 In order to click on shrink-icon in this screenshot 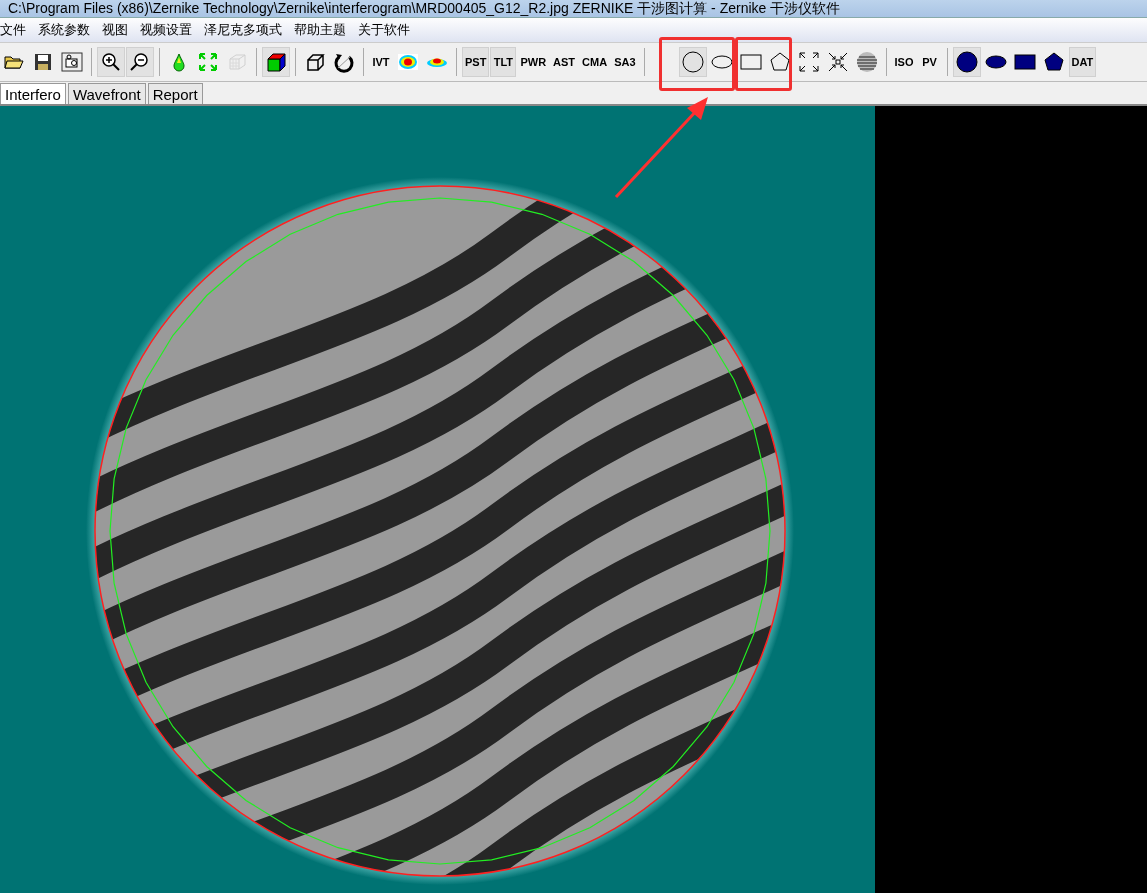, I will do `click(837, 62)`.